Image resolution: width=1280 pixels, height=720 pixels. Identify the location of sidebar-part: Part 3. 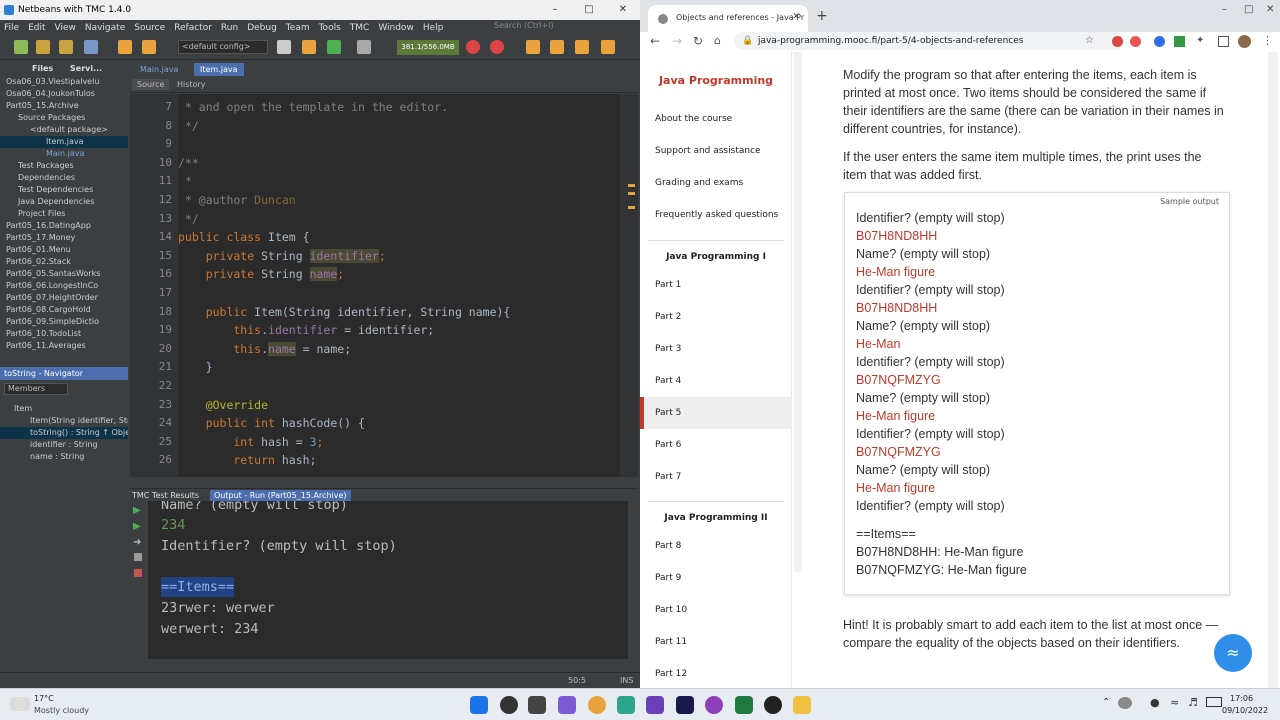
(668, 349).